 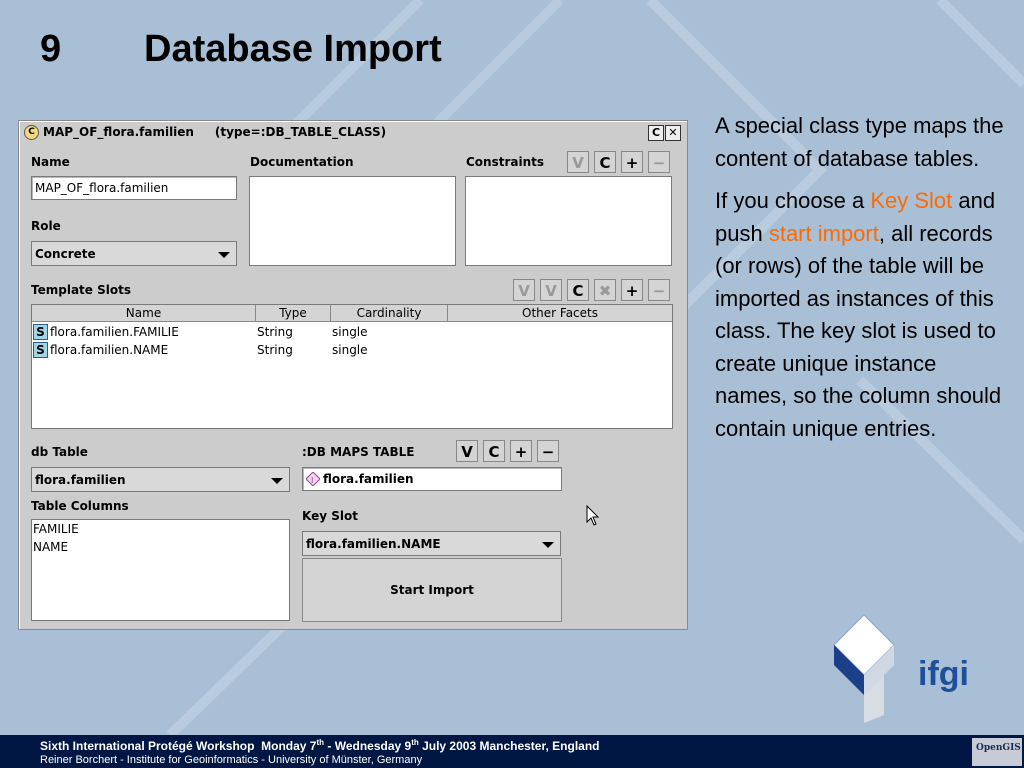 What do you see at coordinates (59, 452) in the screenshot?
I see `db-table-label: db Table` at bounding box center [59, 452].